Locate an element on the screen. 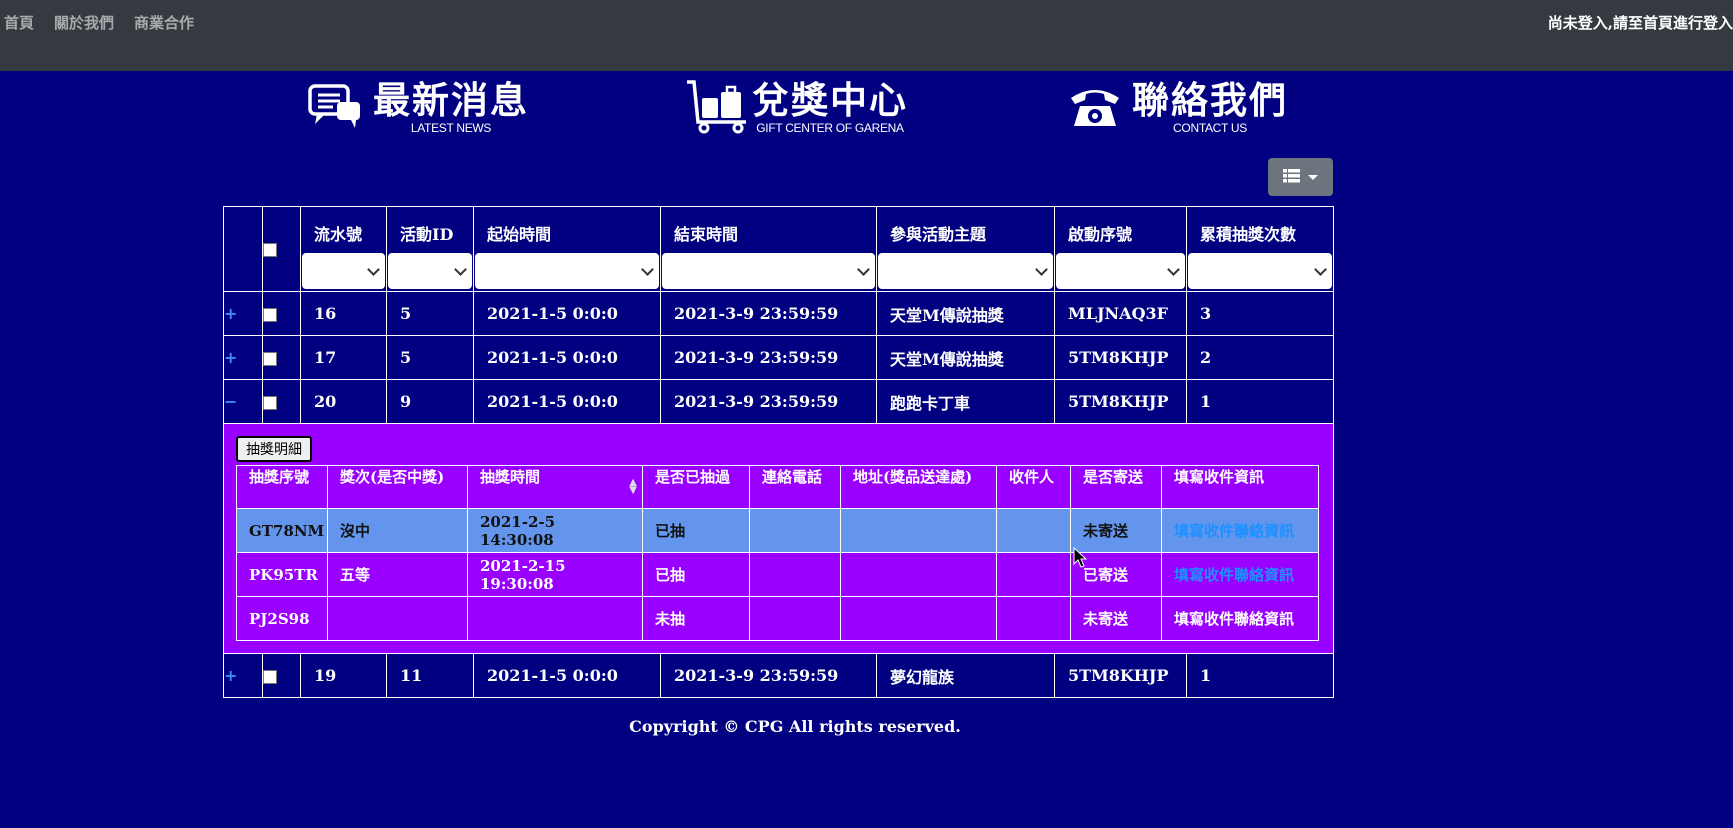 The image size is (1733, 828). detail-cell: 未寄送 is located at coordinates (1116, 618).